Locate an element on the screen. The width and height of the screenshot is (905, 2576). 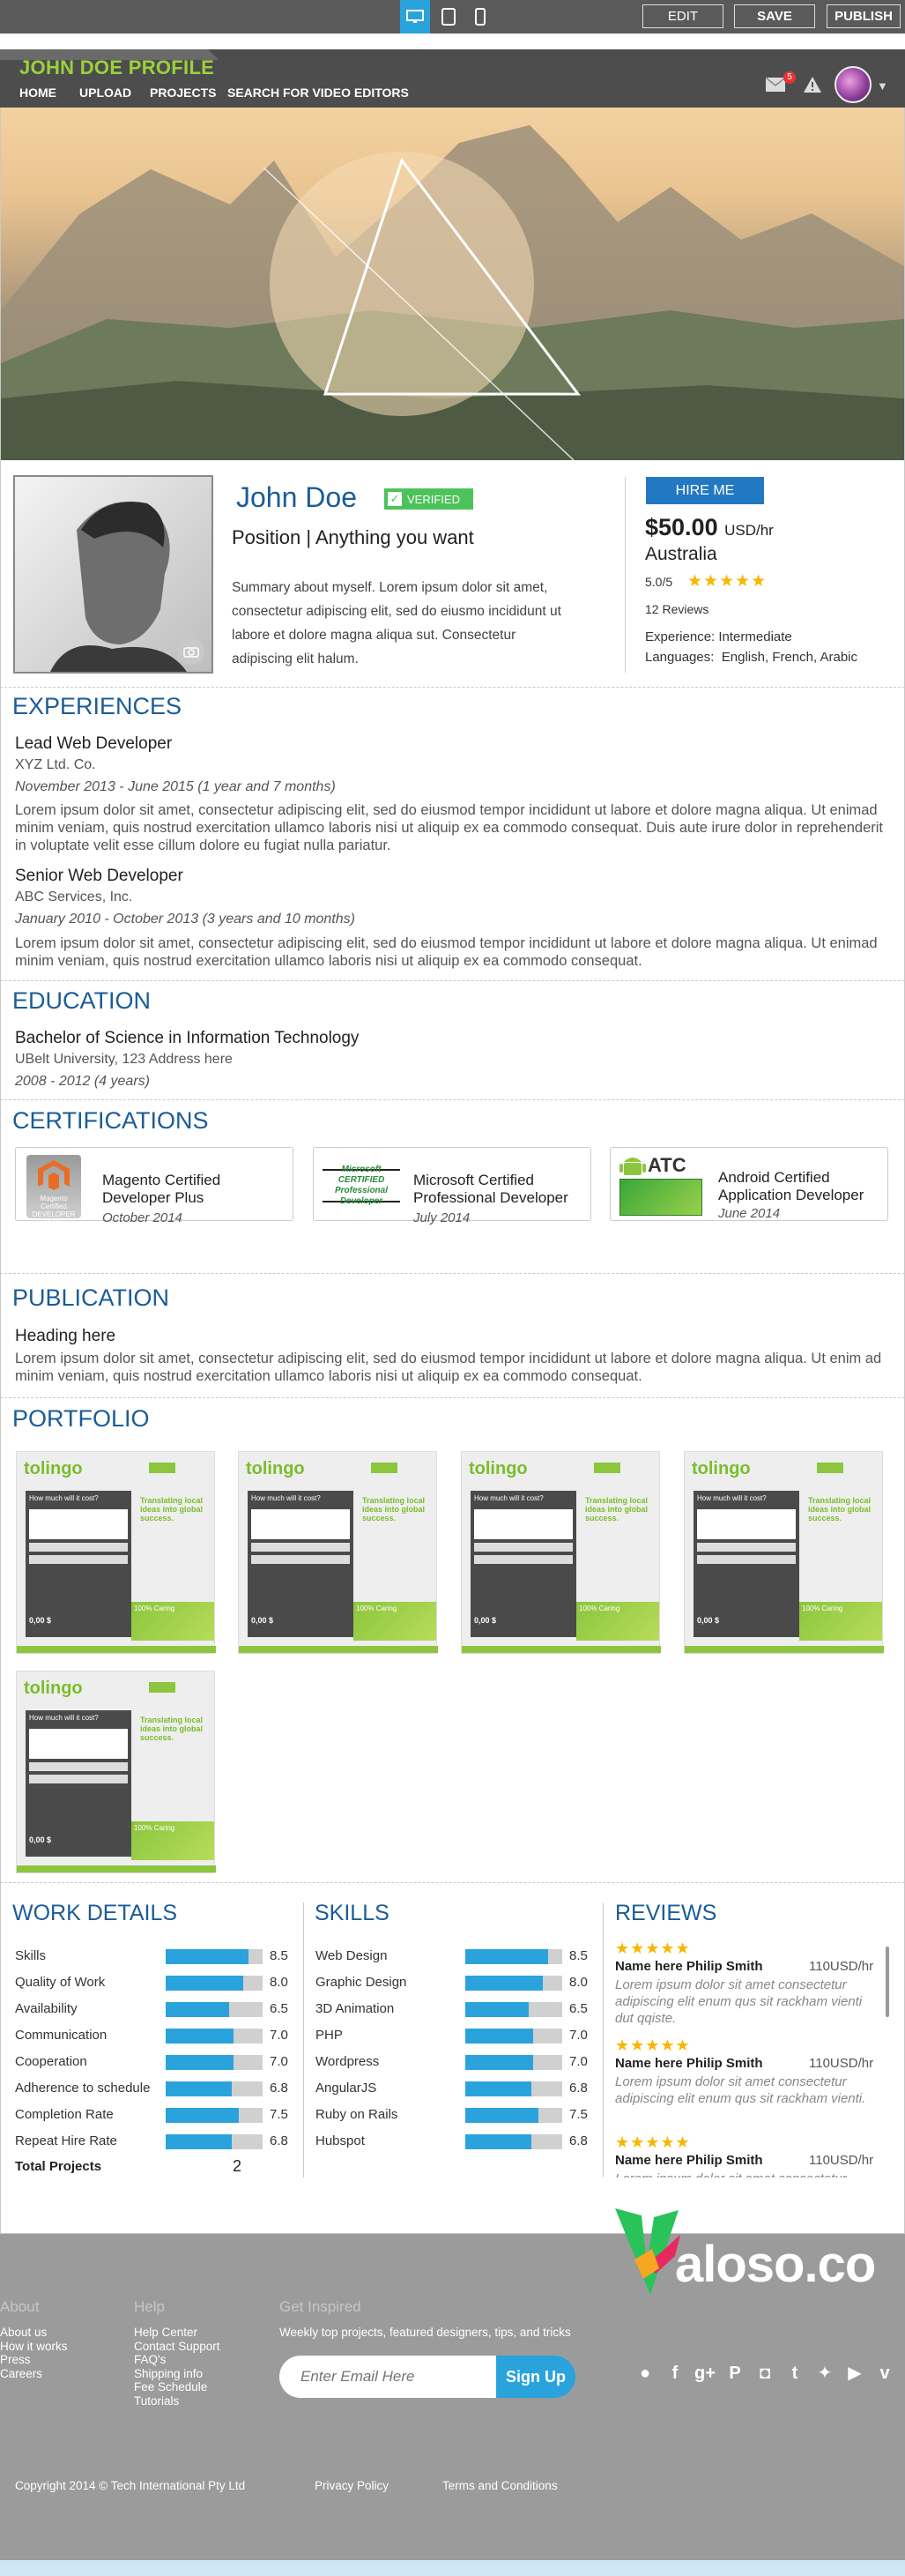
experience-role: Senior Web Developer is located at coordinates (99, 876).